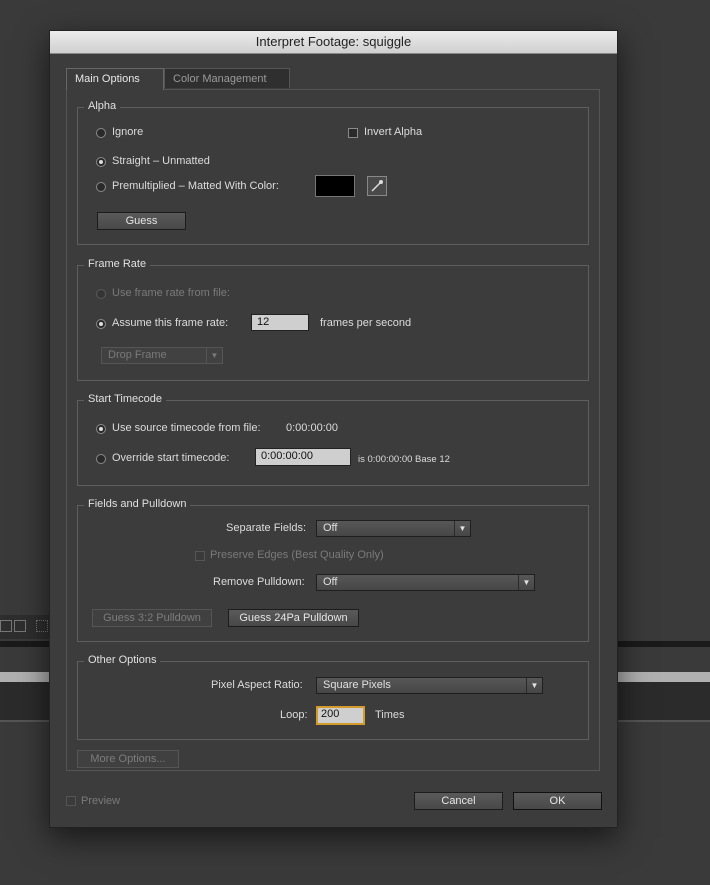  I want to click on premultiplied-radio, so click(101, 187).